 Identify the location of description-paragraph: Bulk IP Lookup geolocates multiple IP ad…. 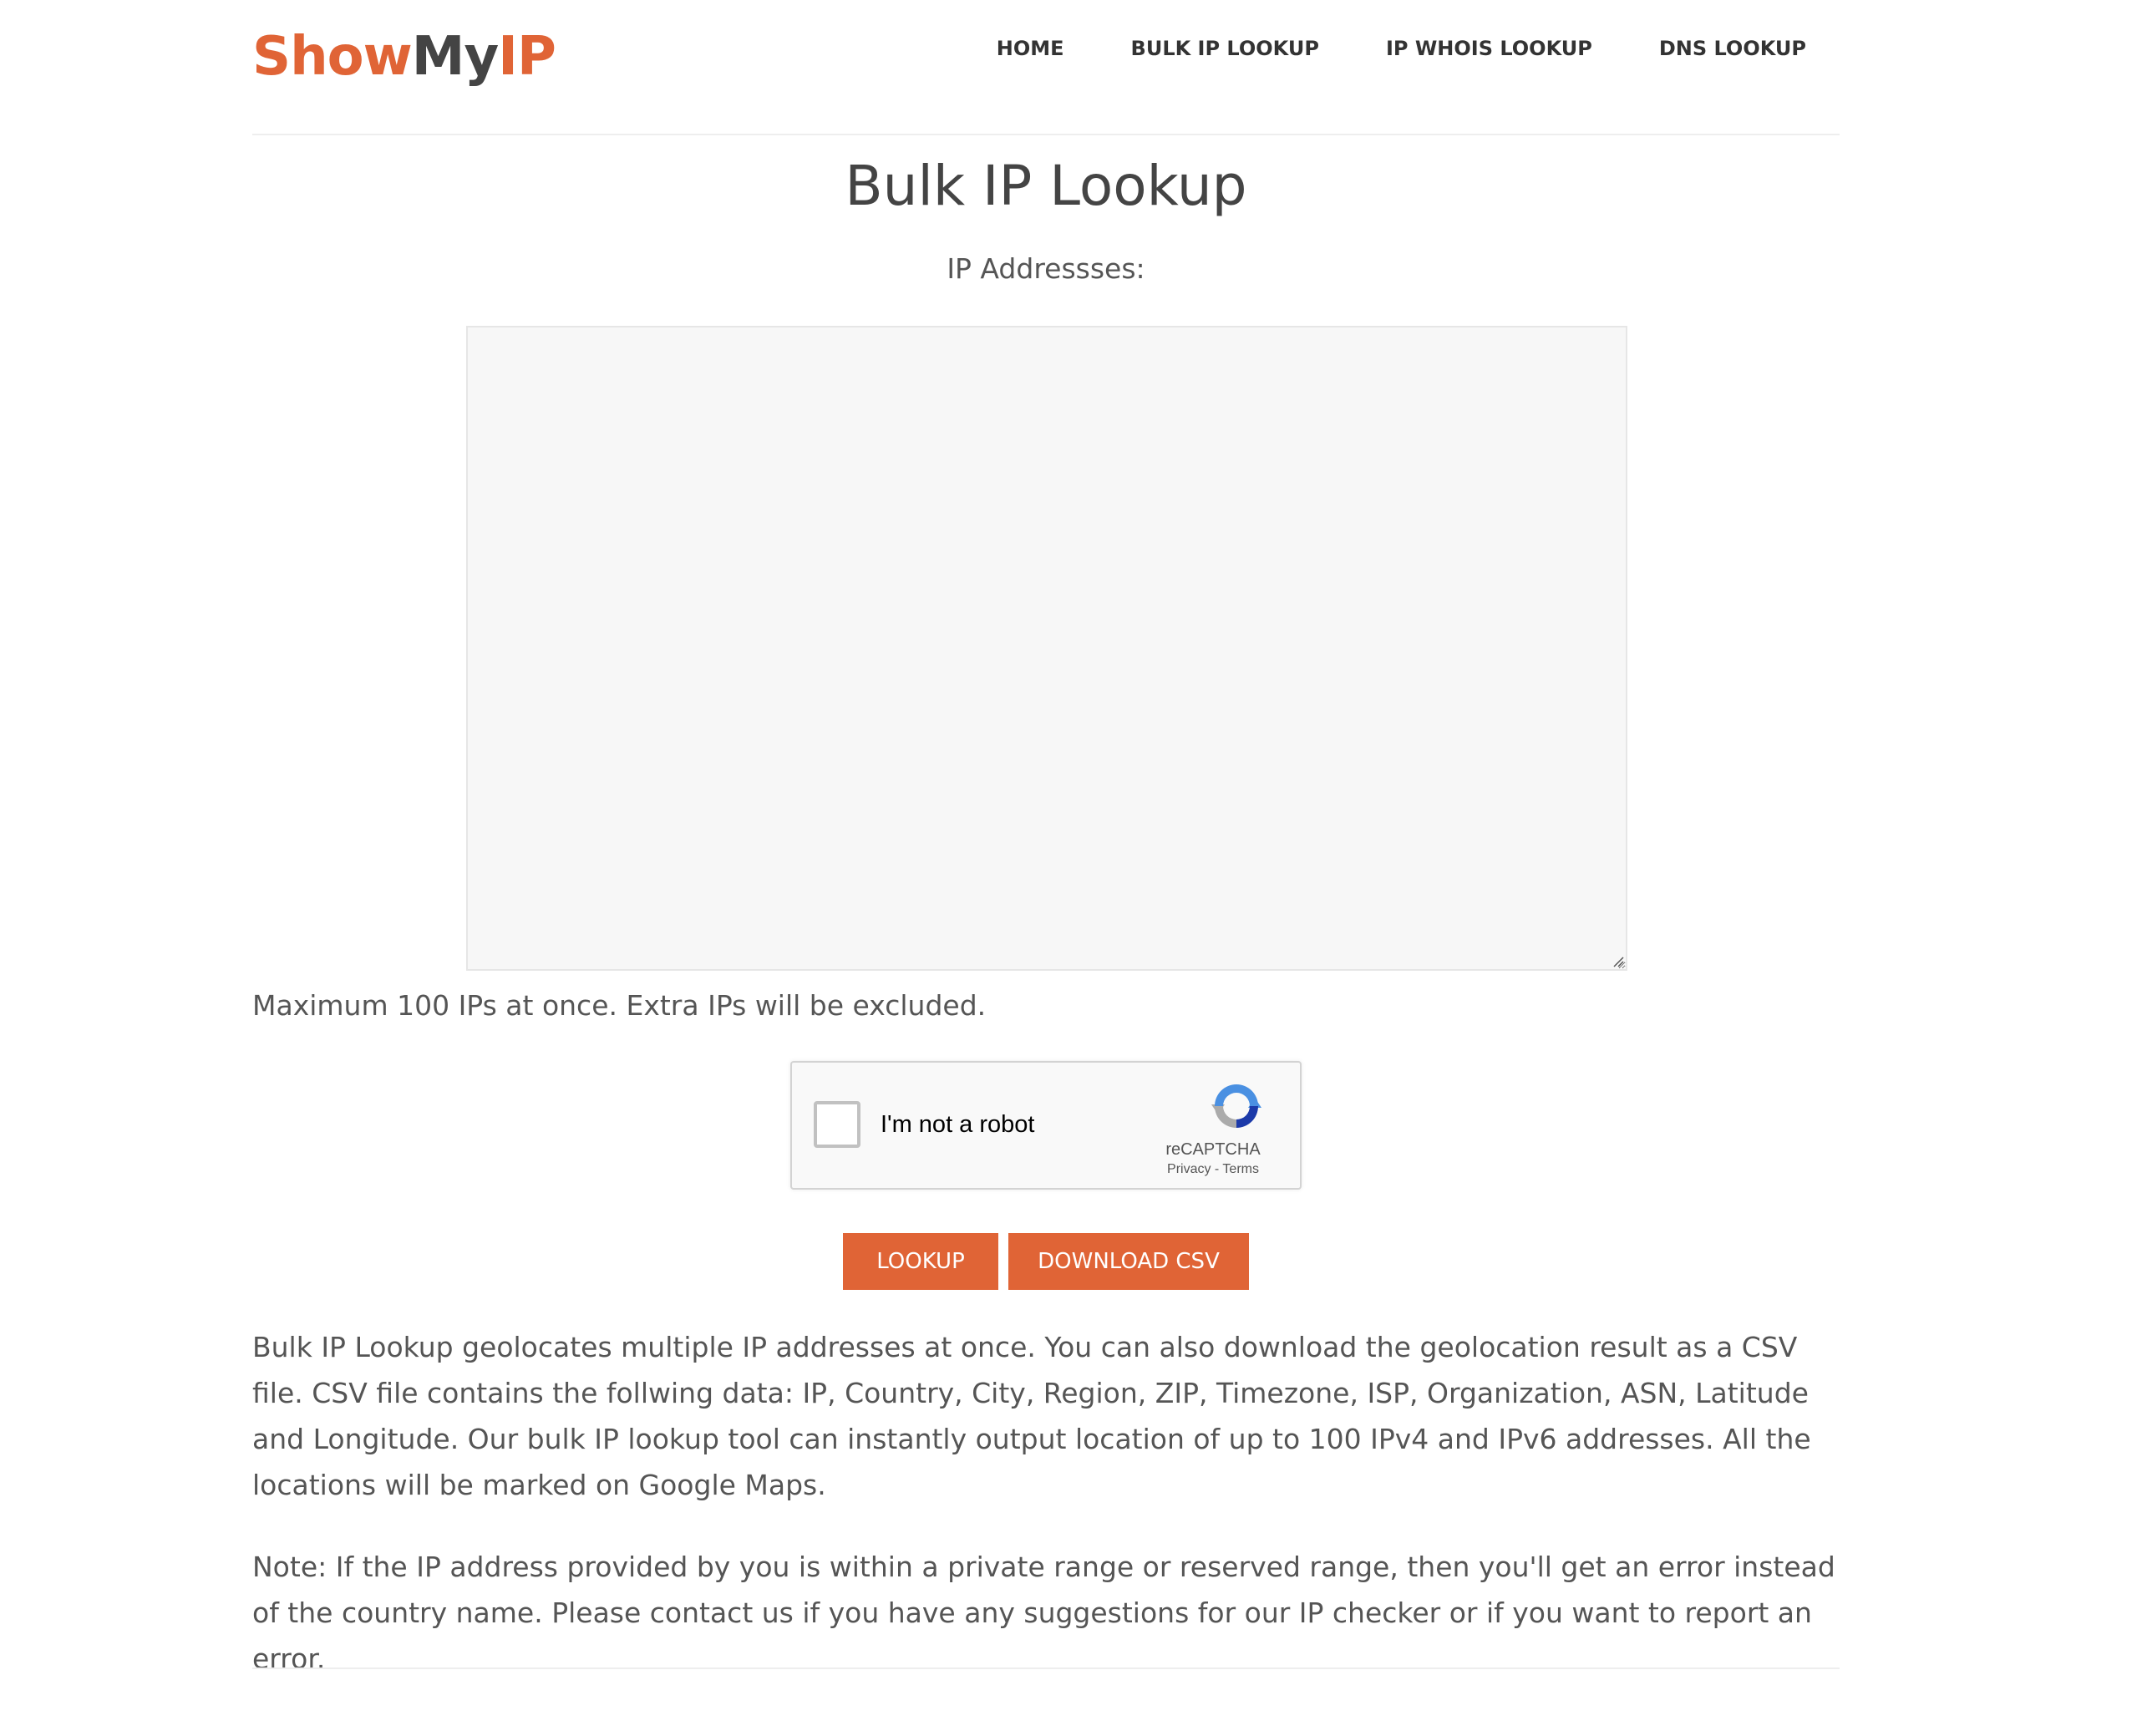
(1031, 1416).